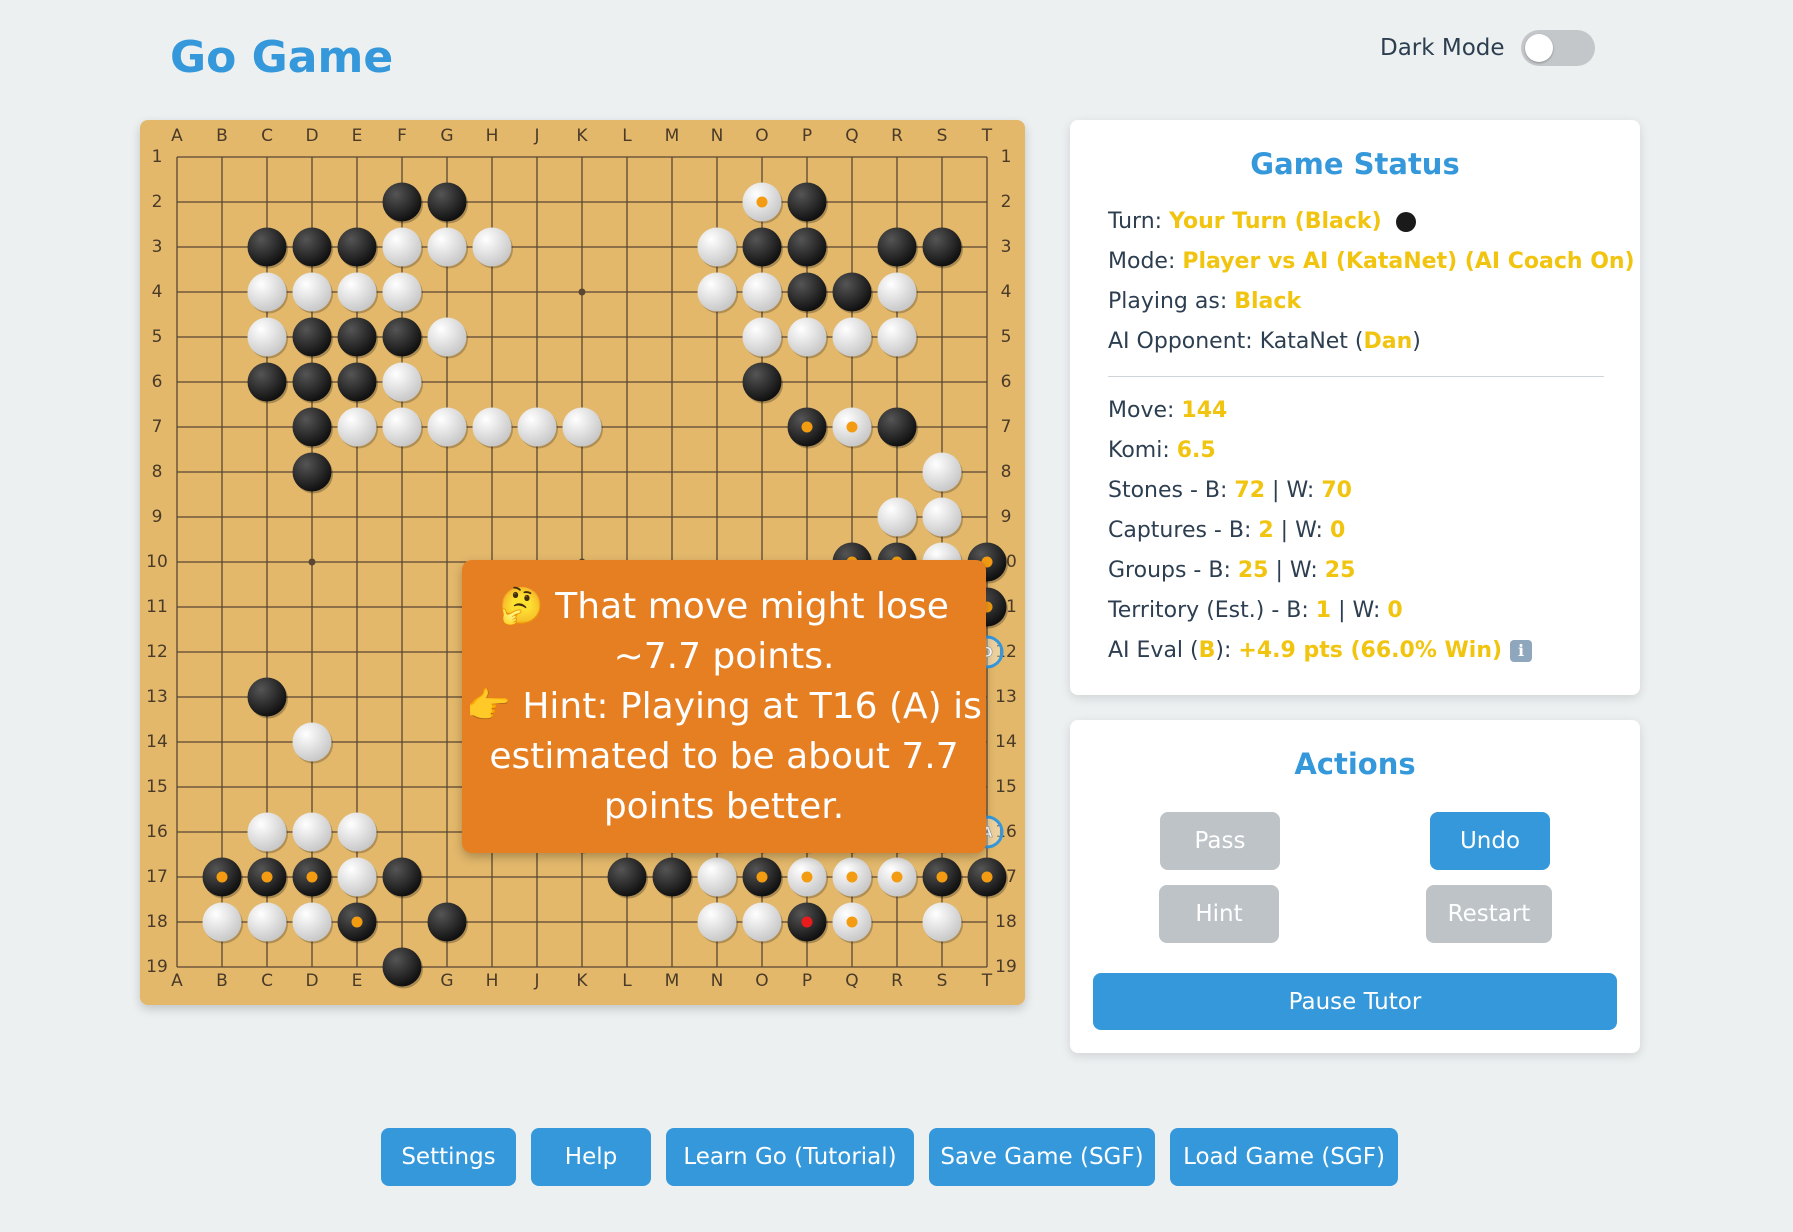 This screenshot has height=1232, width=1793. I want to click on row-label: 14, so click(1006, 742).